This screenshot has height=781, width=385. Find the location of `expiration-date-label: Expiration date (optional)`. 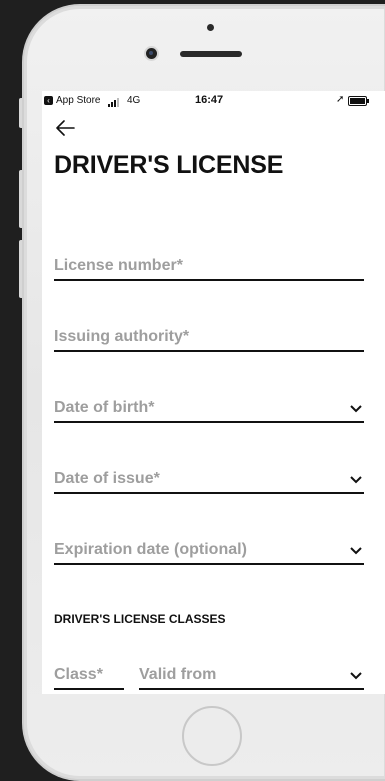

expiration-date-label: Expiration date (optional) is located at coordinates (150, 549).